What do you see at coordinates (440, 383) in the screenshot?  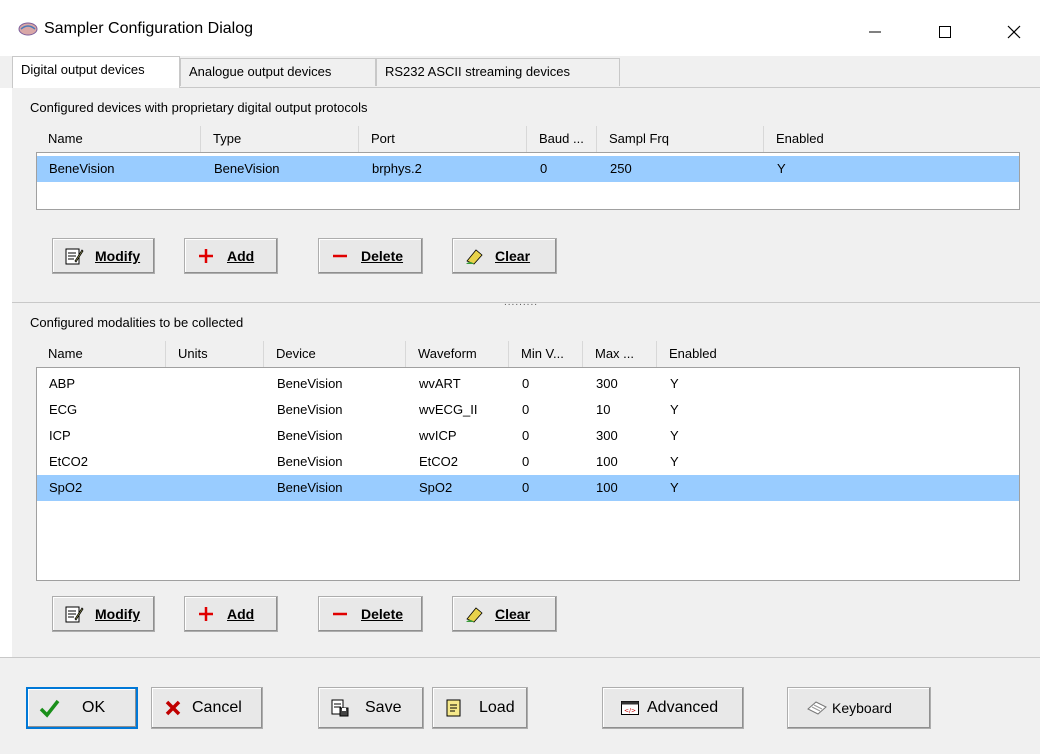 I see `cell-waveform: wvART` at bounding box center [440, 383].